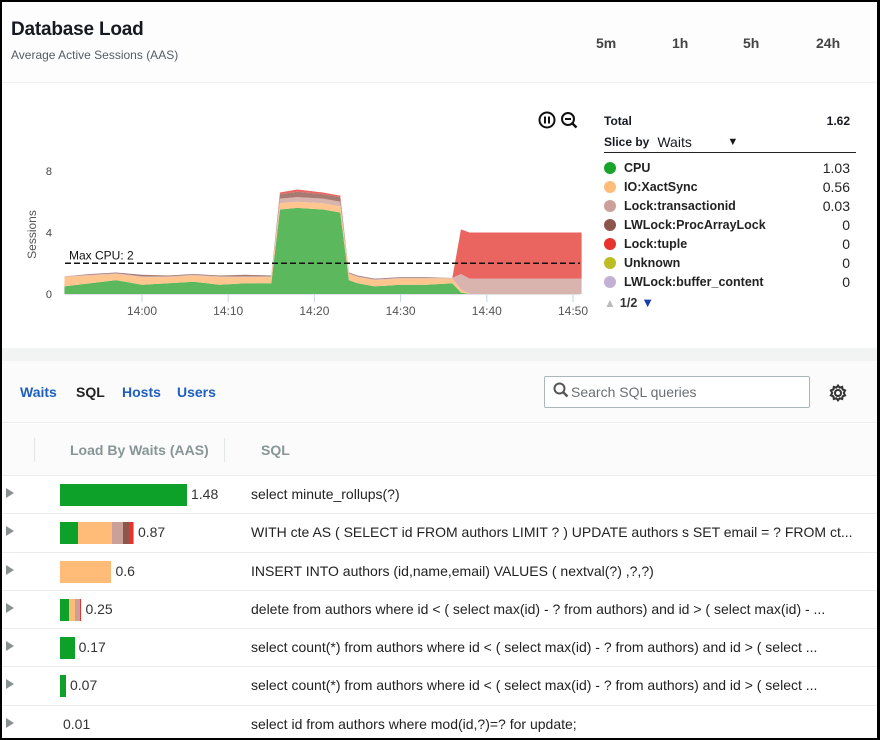 The image size is (880, 740). Describe the element at coordinates (101, 255) in the screenshot. I see `max-cpu-label: Max CPU: 2` at that location.